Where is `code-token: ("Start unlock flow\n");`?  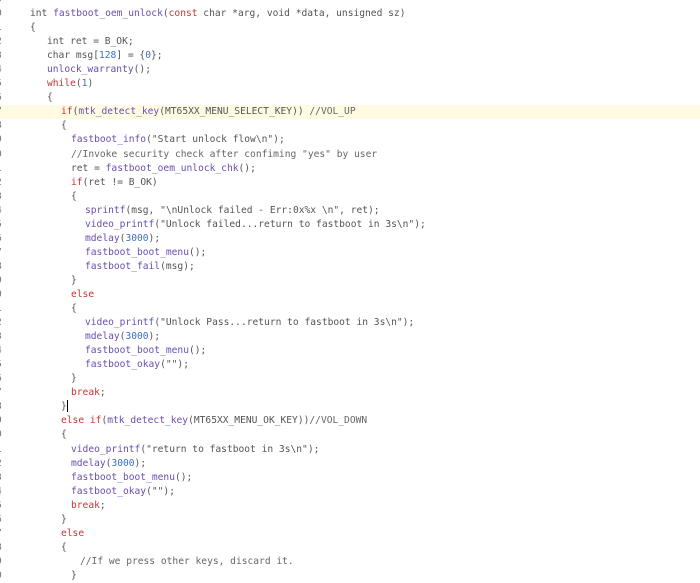
code-token: ("Start unlock flow\n"); is located at coordinates (215, 140).